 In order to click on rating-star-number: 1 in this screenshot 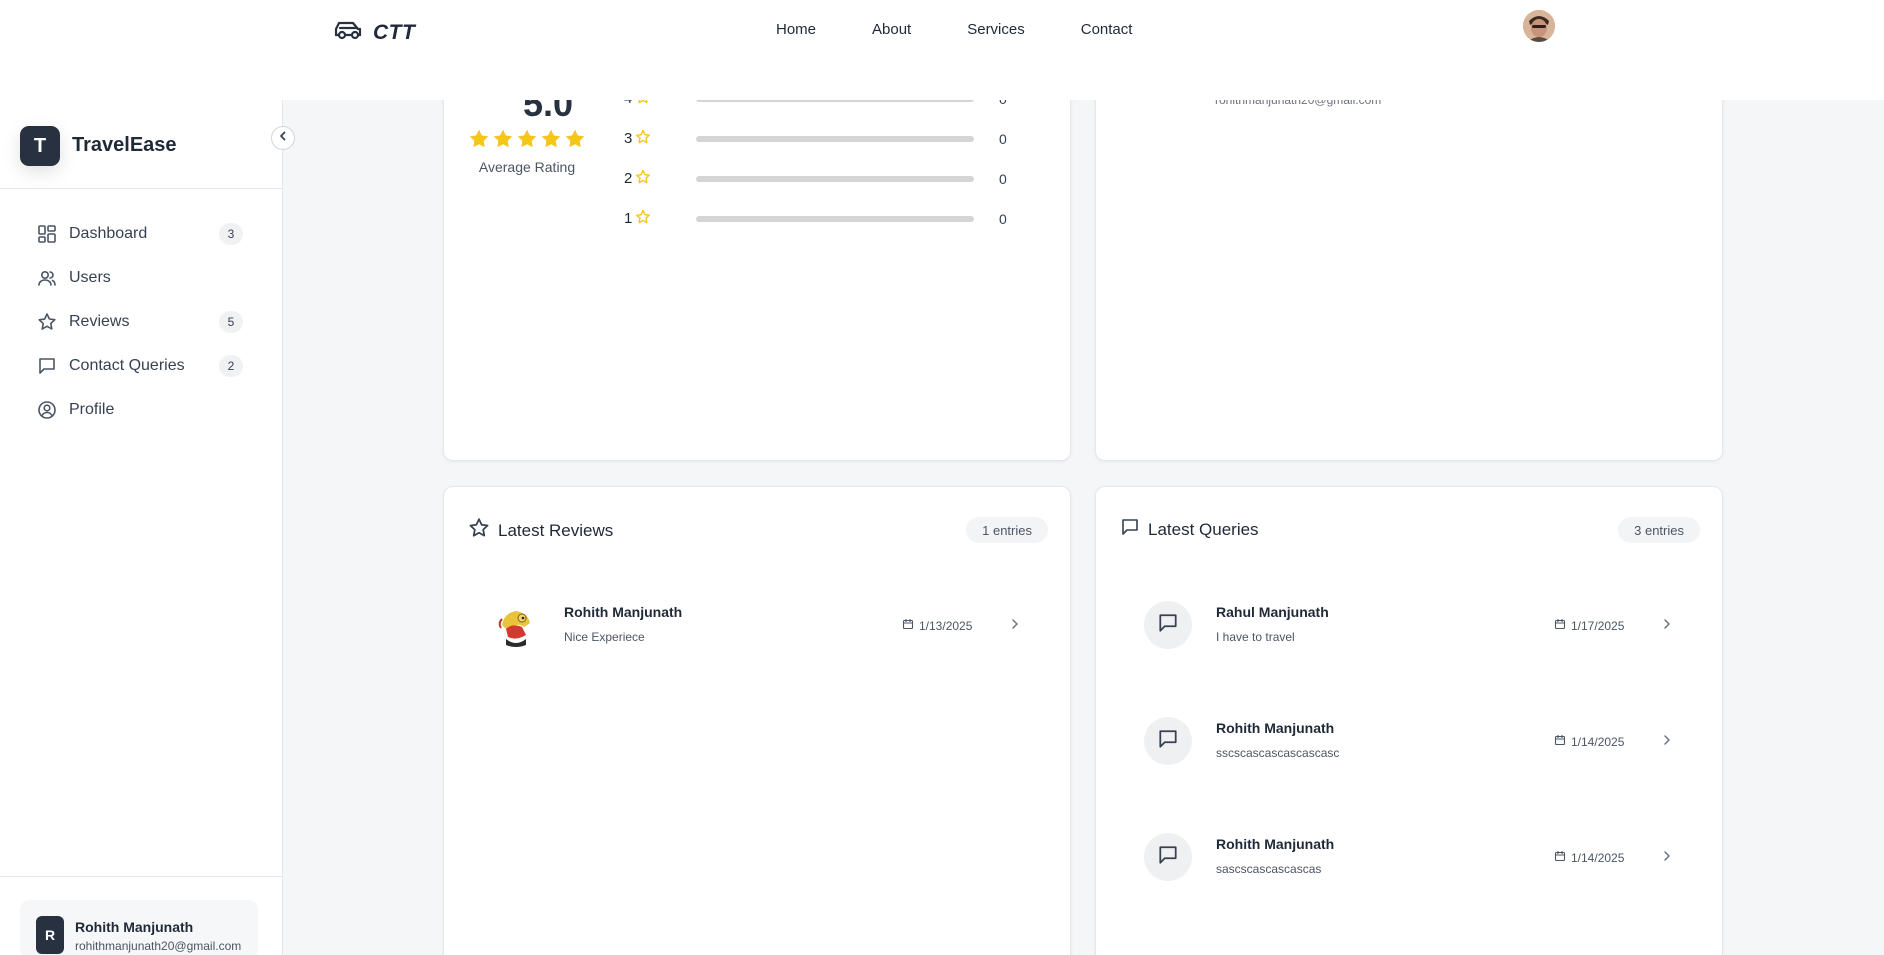, I will do `click(628, 218)`.